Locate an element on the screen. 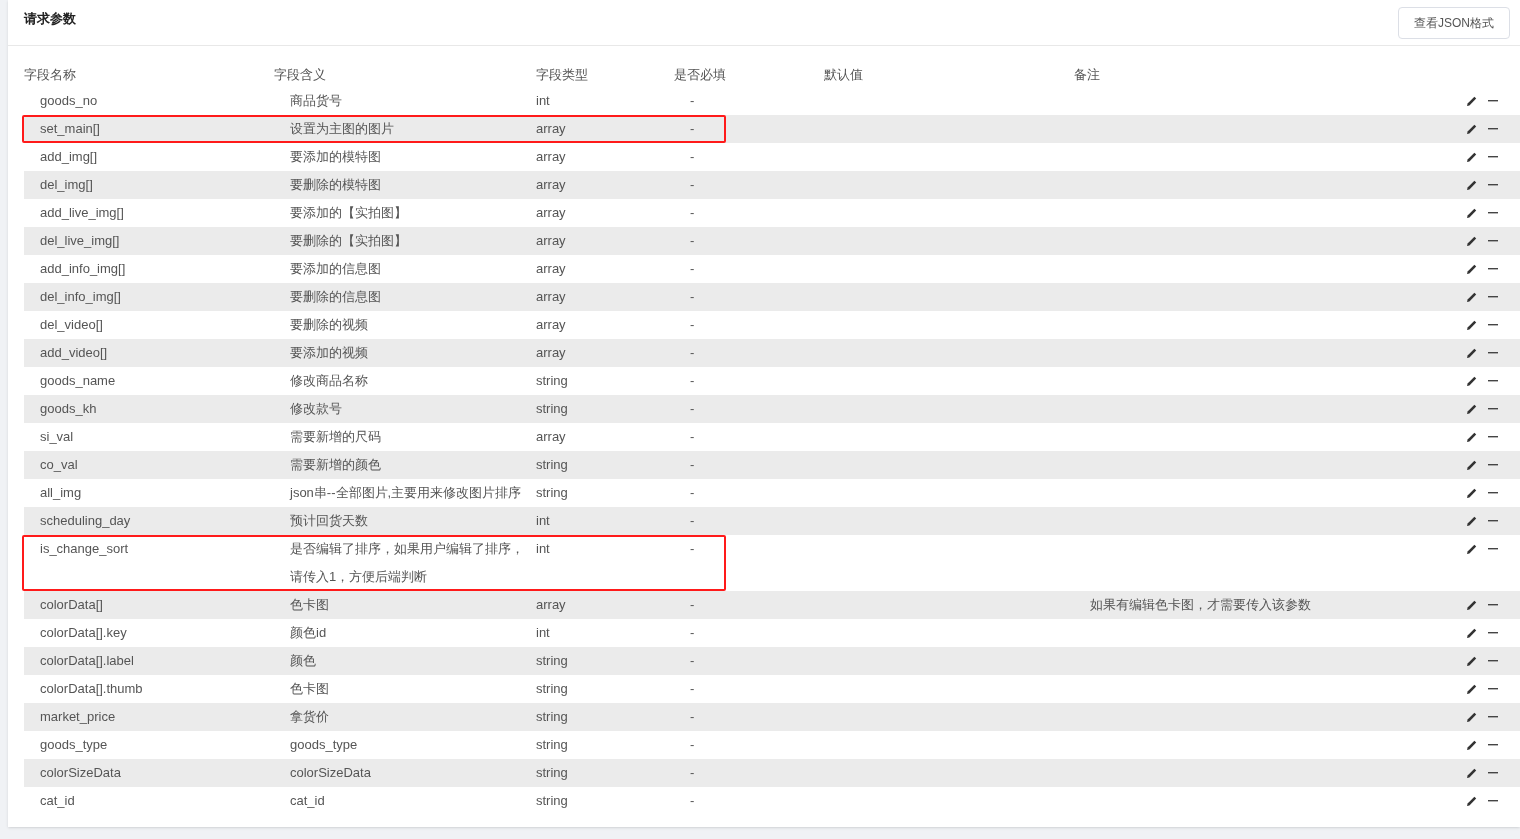 This screenshot has height=839, width=1520. field-meaning: 商品货号 is located at coordinates (316, 100).